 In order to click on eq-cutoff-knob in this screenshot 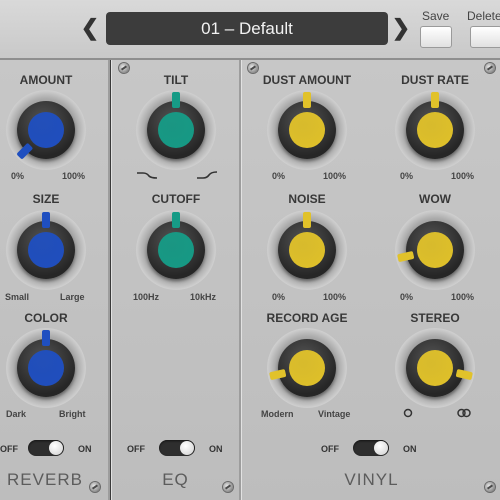, I will do `click(176, 250)`.